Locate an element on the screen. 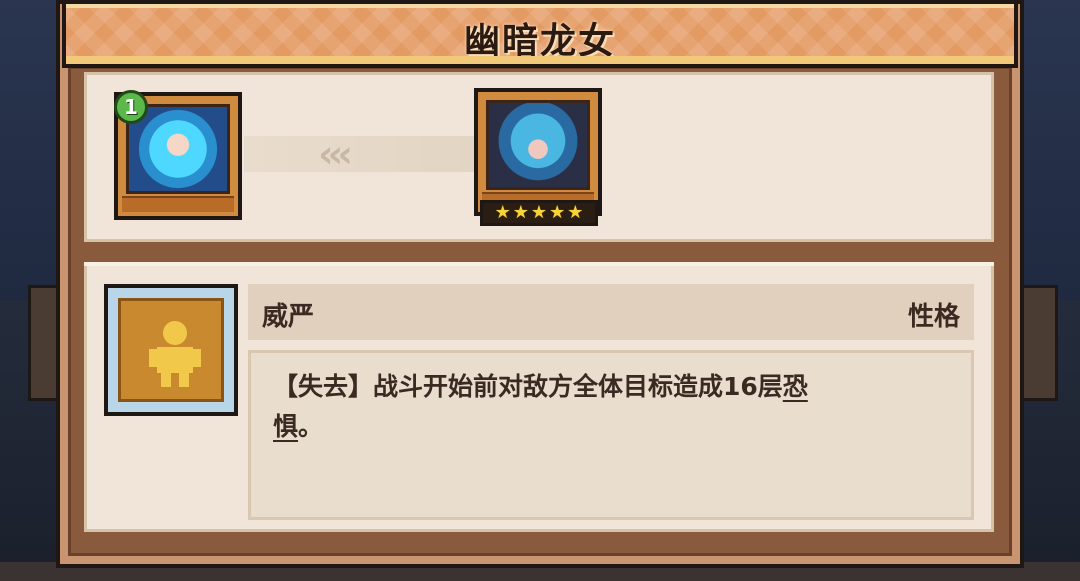 This screenshot has width=1080, height=581. description-end: 。 is located at coordinates (311, 426).